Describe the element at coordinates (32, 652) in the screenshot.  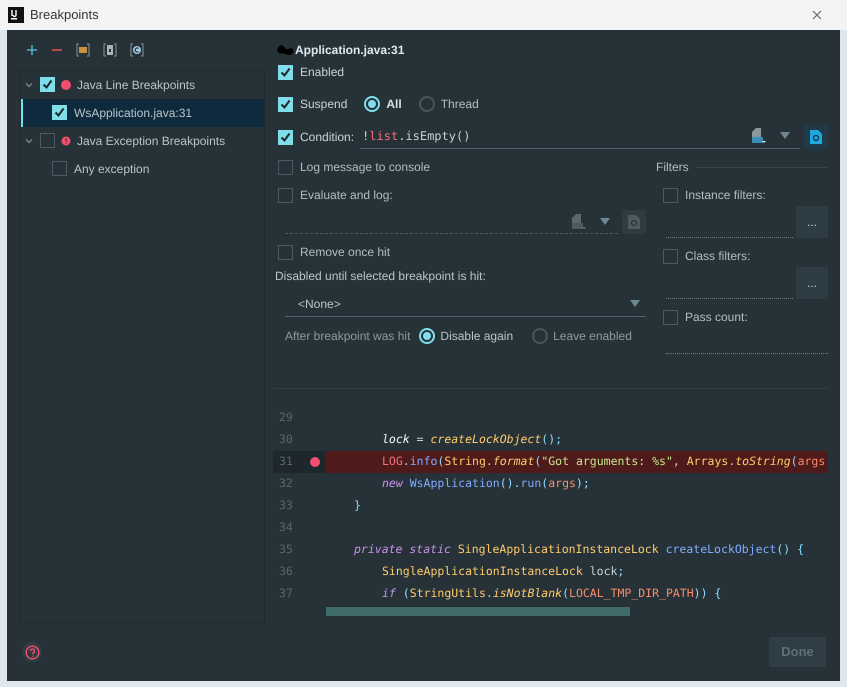
I see `help-button` at that location.